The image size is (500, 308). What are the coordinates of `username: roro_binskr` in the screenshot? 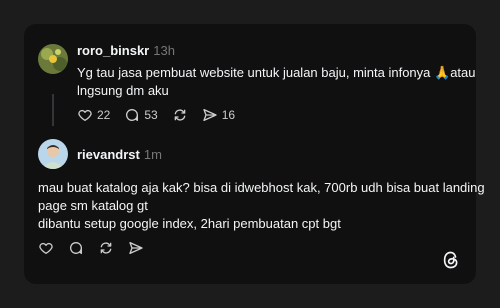 It's located at (113, 50).